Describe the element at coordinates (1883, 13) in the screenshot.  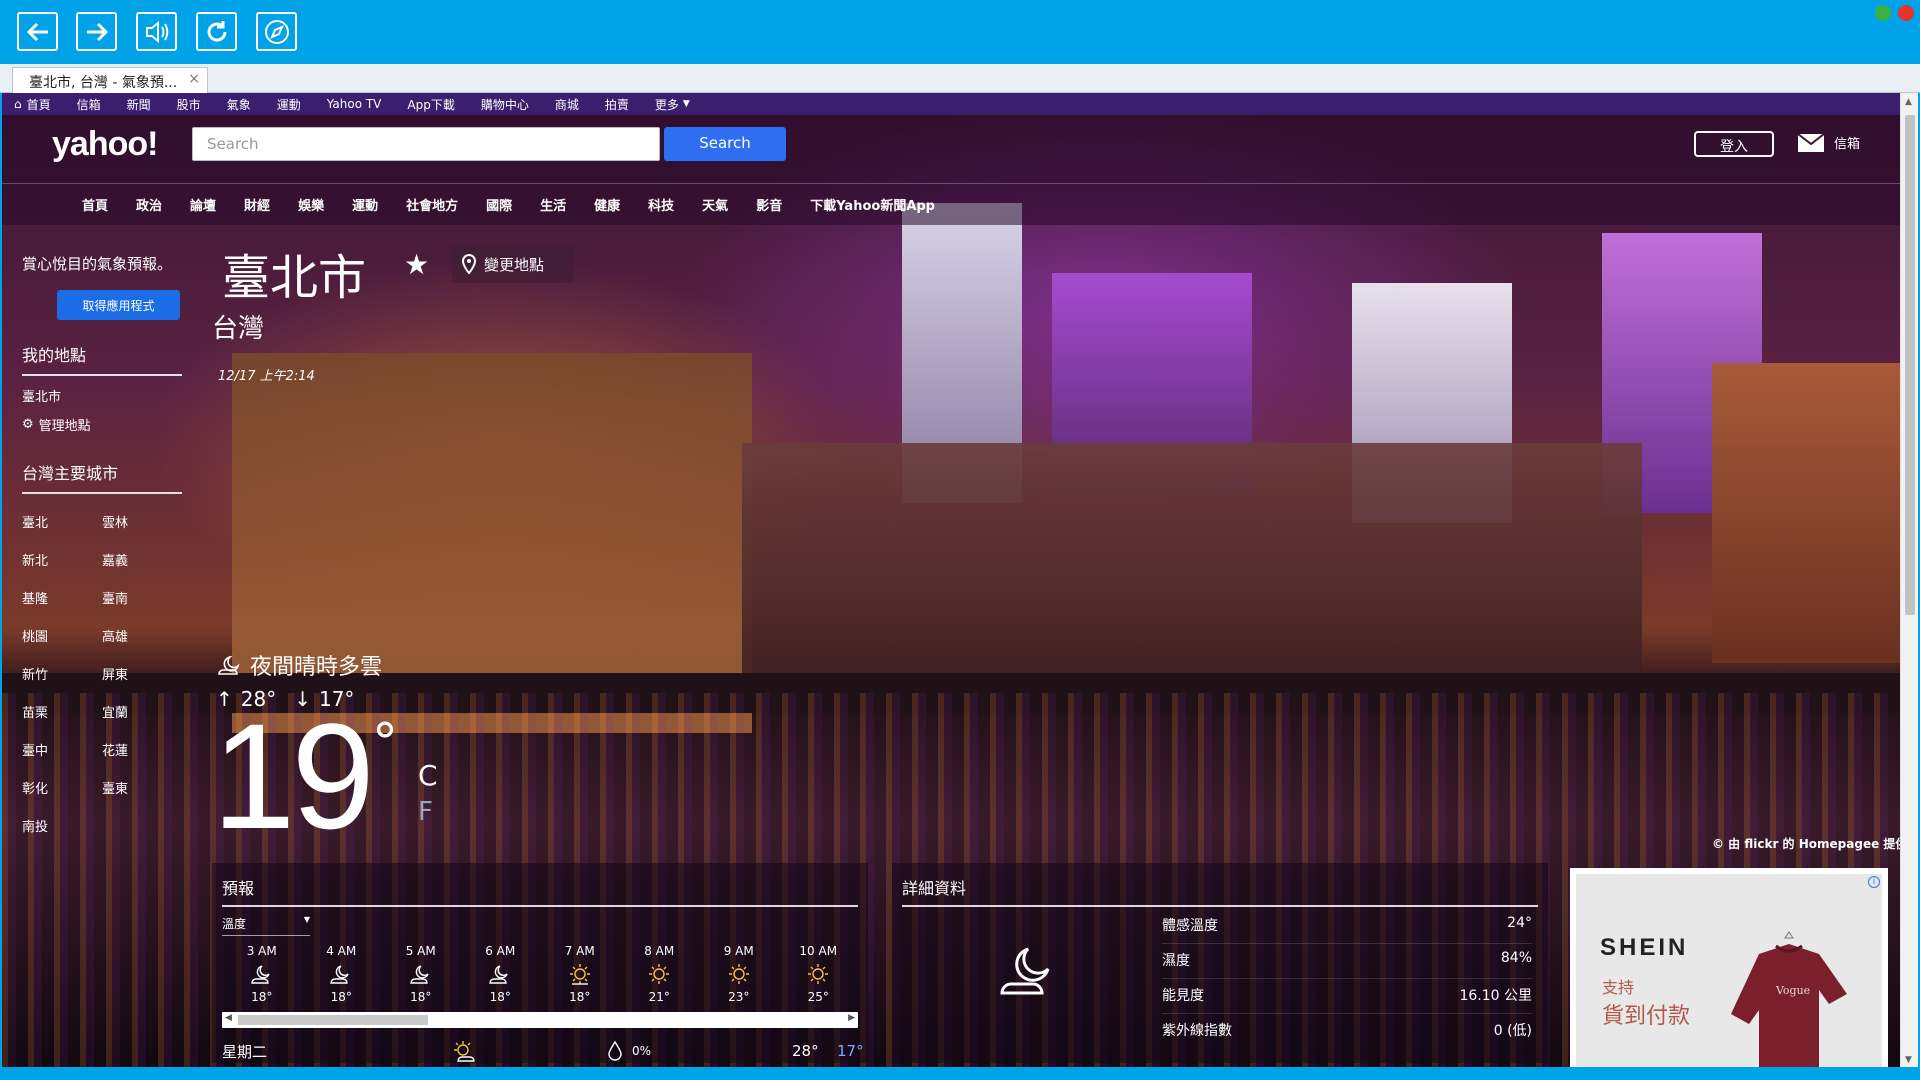
I see `minimize-button` at that location.